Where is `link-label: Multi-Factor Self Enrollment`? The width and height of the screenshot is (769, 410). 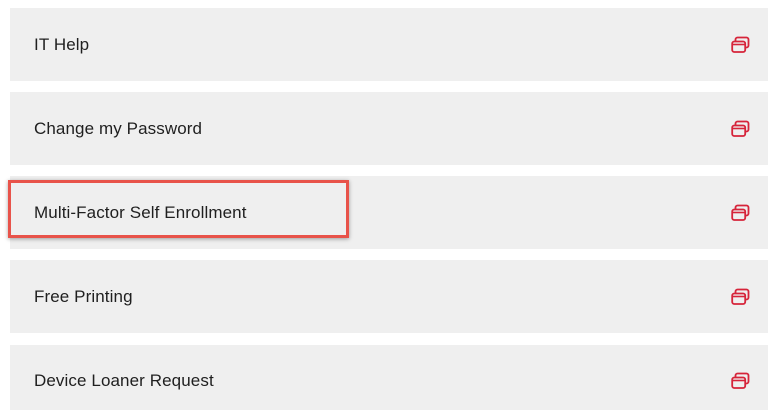
link-label: Multi-Factor Self Enrollment is located at coordinates (140, 212).